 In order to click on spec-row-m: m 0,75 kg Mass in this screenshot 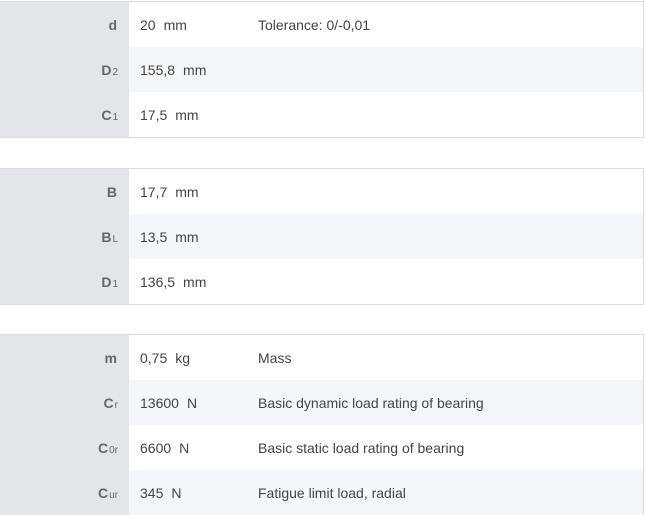, I will do `click(321, 357)`.